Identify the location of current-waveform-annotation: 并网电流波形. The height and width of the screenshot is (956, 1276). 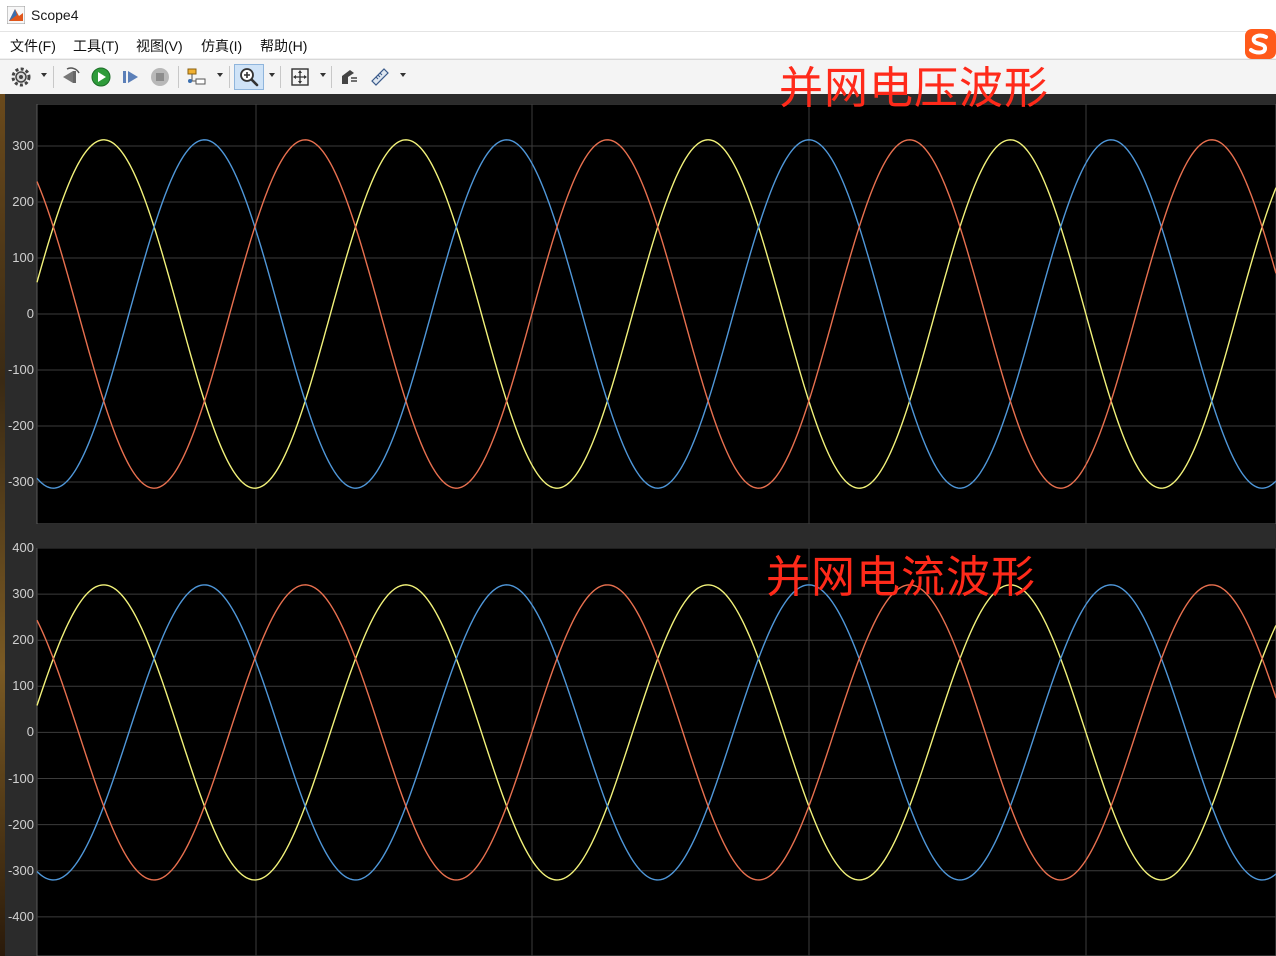
(901, 577).